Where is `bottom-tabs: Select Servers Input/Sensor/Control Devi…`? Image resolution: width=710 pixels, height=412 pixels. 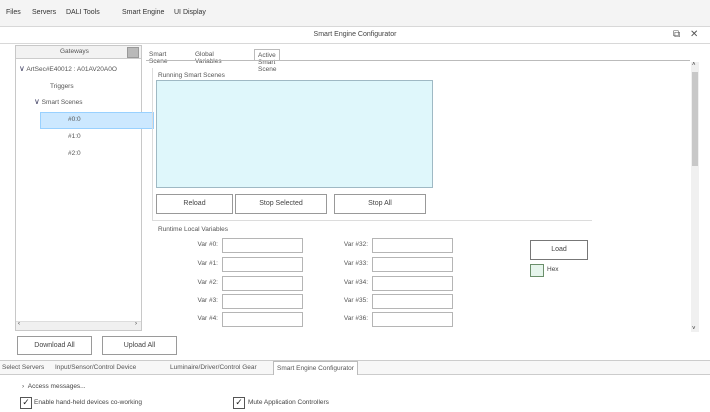
bottom-tabs: Select Servers Input/Sensor/Control Devi… is located at coordinates (355, 367).